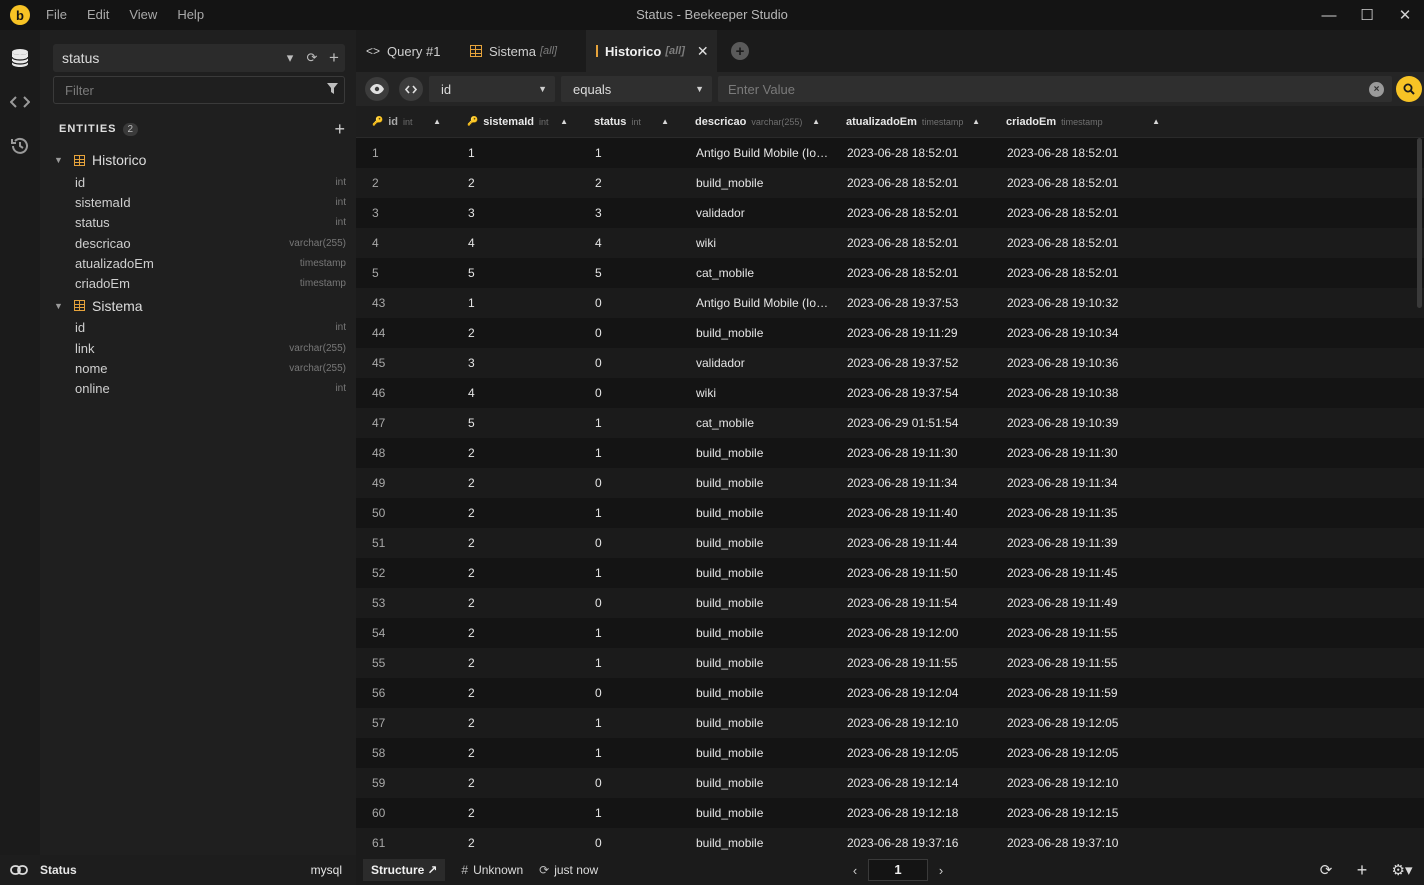 The image size is (1424, 885). What do you see at coordinates (910, 303) in the screenshot?
I see `cell-atualizadoem: 2023-06-28 19:37:53` at bounding box center [910, 303].